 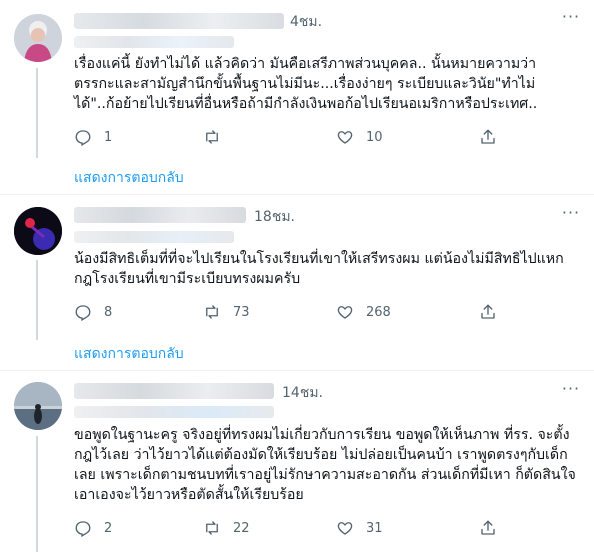 What do you see at coordinates (93, 312) in the screenshot?
I see `reply-button: 8` at bounding box center [93, 312].